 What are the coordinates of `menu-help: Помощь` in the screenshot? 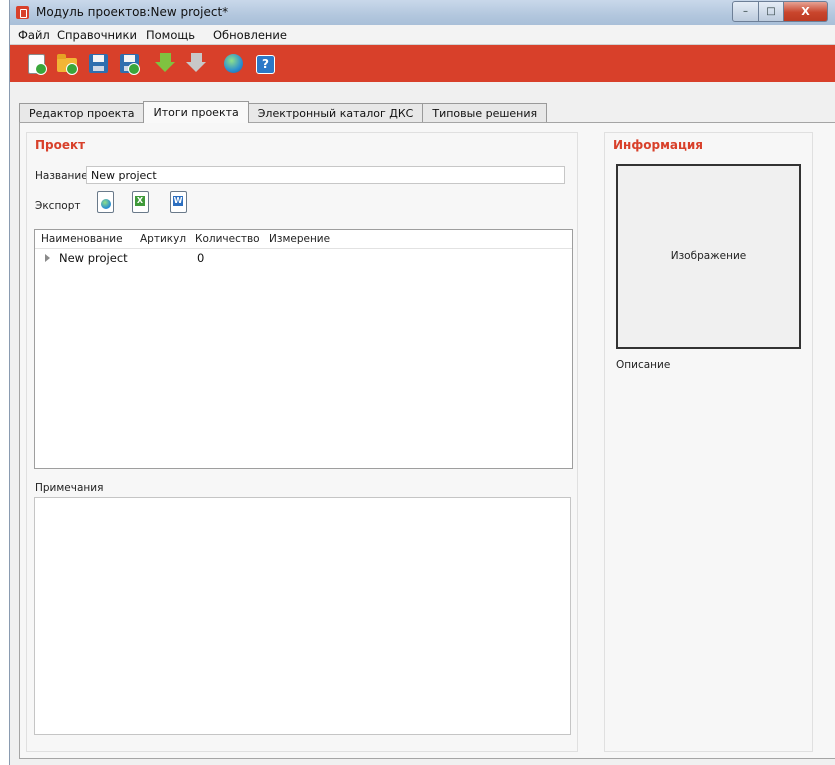 It's located at (170, 35).